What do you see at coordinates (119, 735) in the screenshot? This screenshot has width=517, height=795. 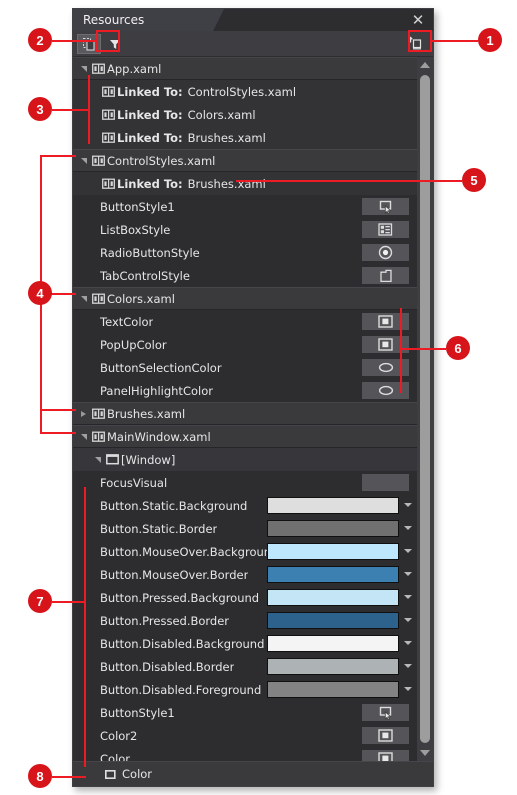 I see `tree-row-label: Color2` at bounding box center [119, 735].